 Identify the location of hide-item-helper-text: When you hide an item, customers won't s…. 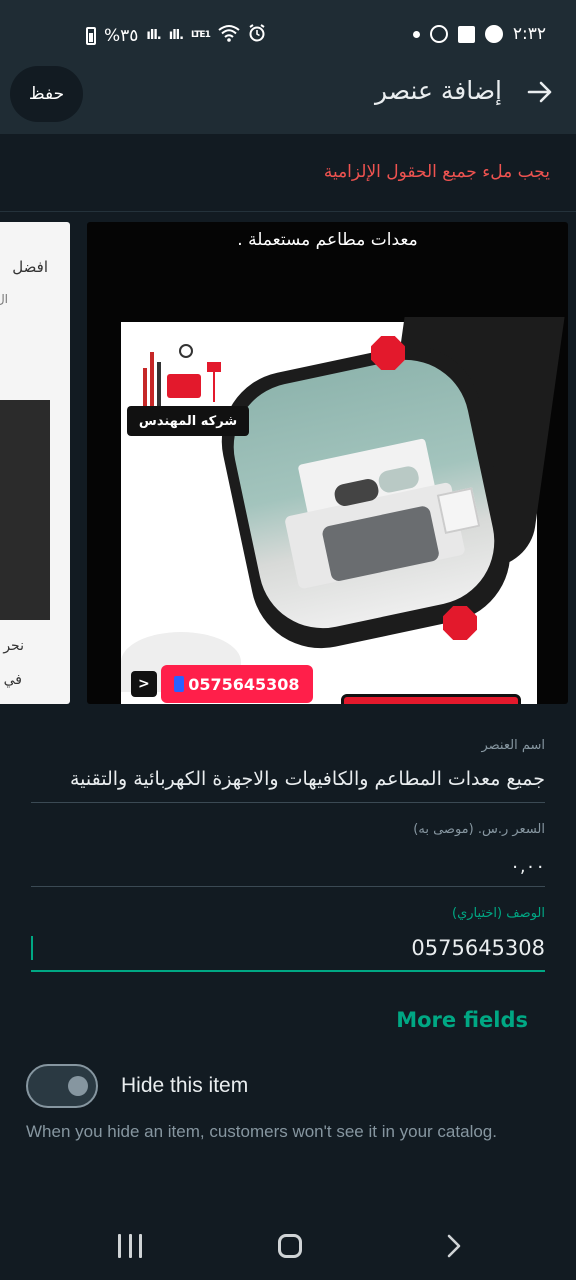
(261, 1131).